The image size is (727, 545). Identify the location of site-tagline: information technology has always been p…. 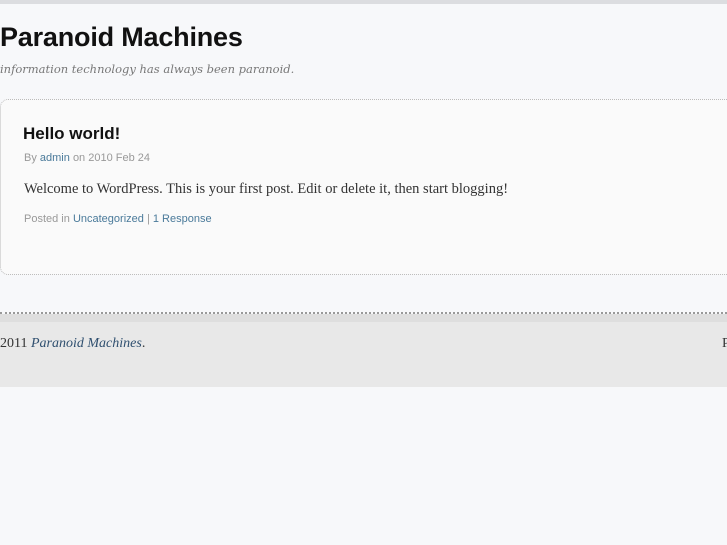
(147, 69).